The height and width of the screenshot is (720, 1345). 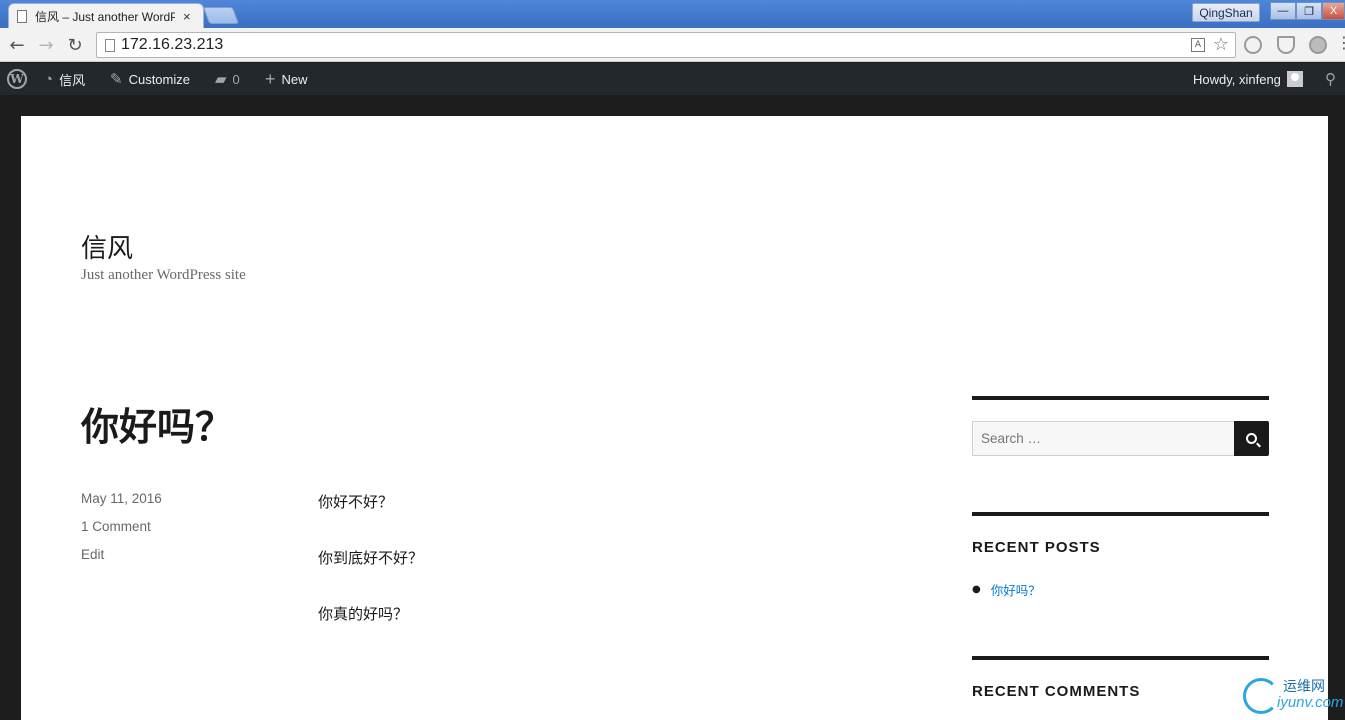 I want to click on customize-label: Customize, so click(x=159, y=79).